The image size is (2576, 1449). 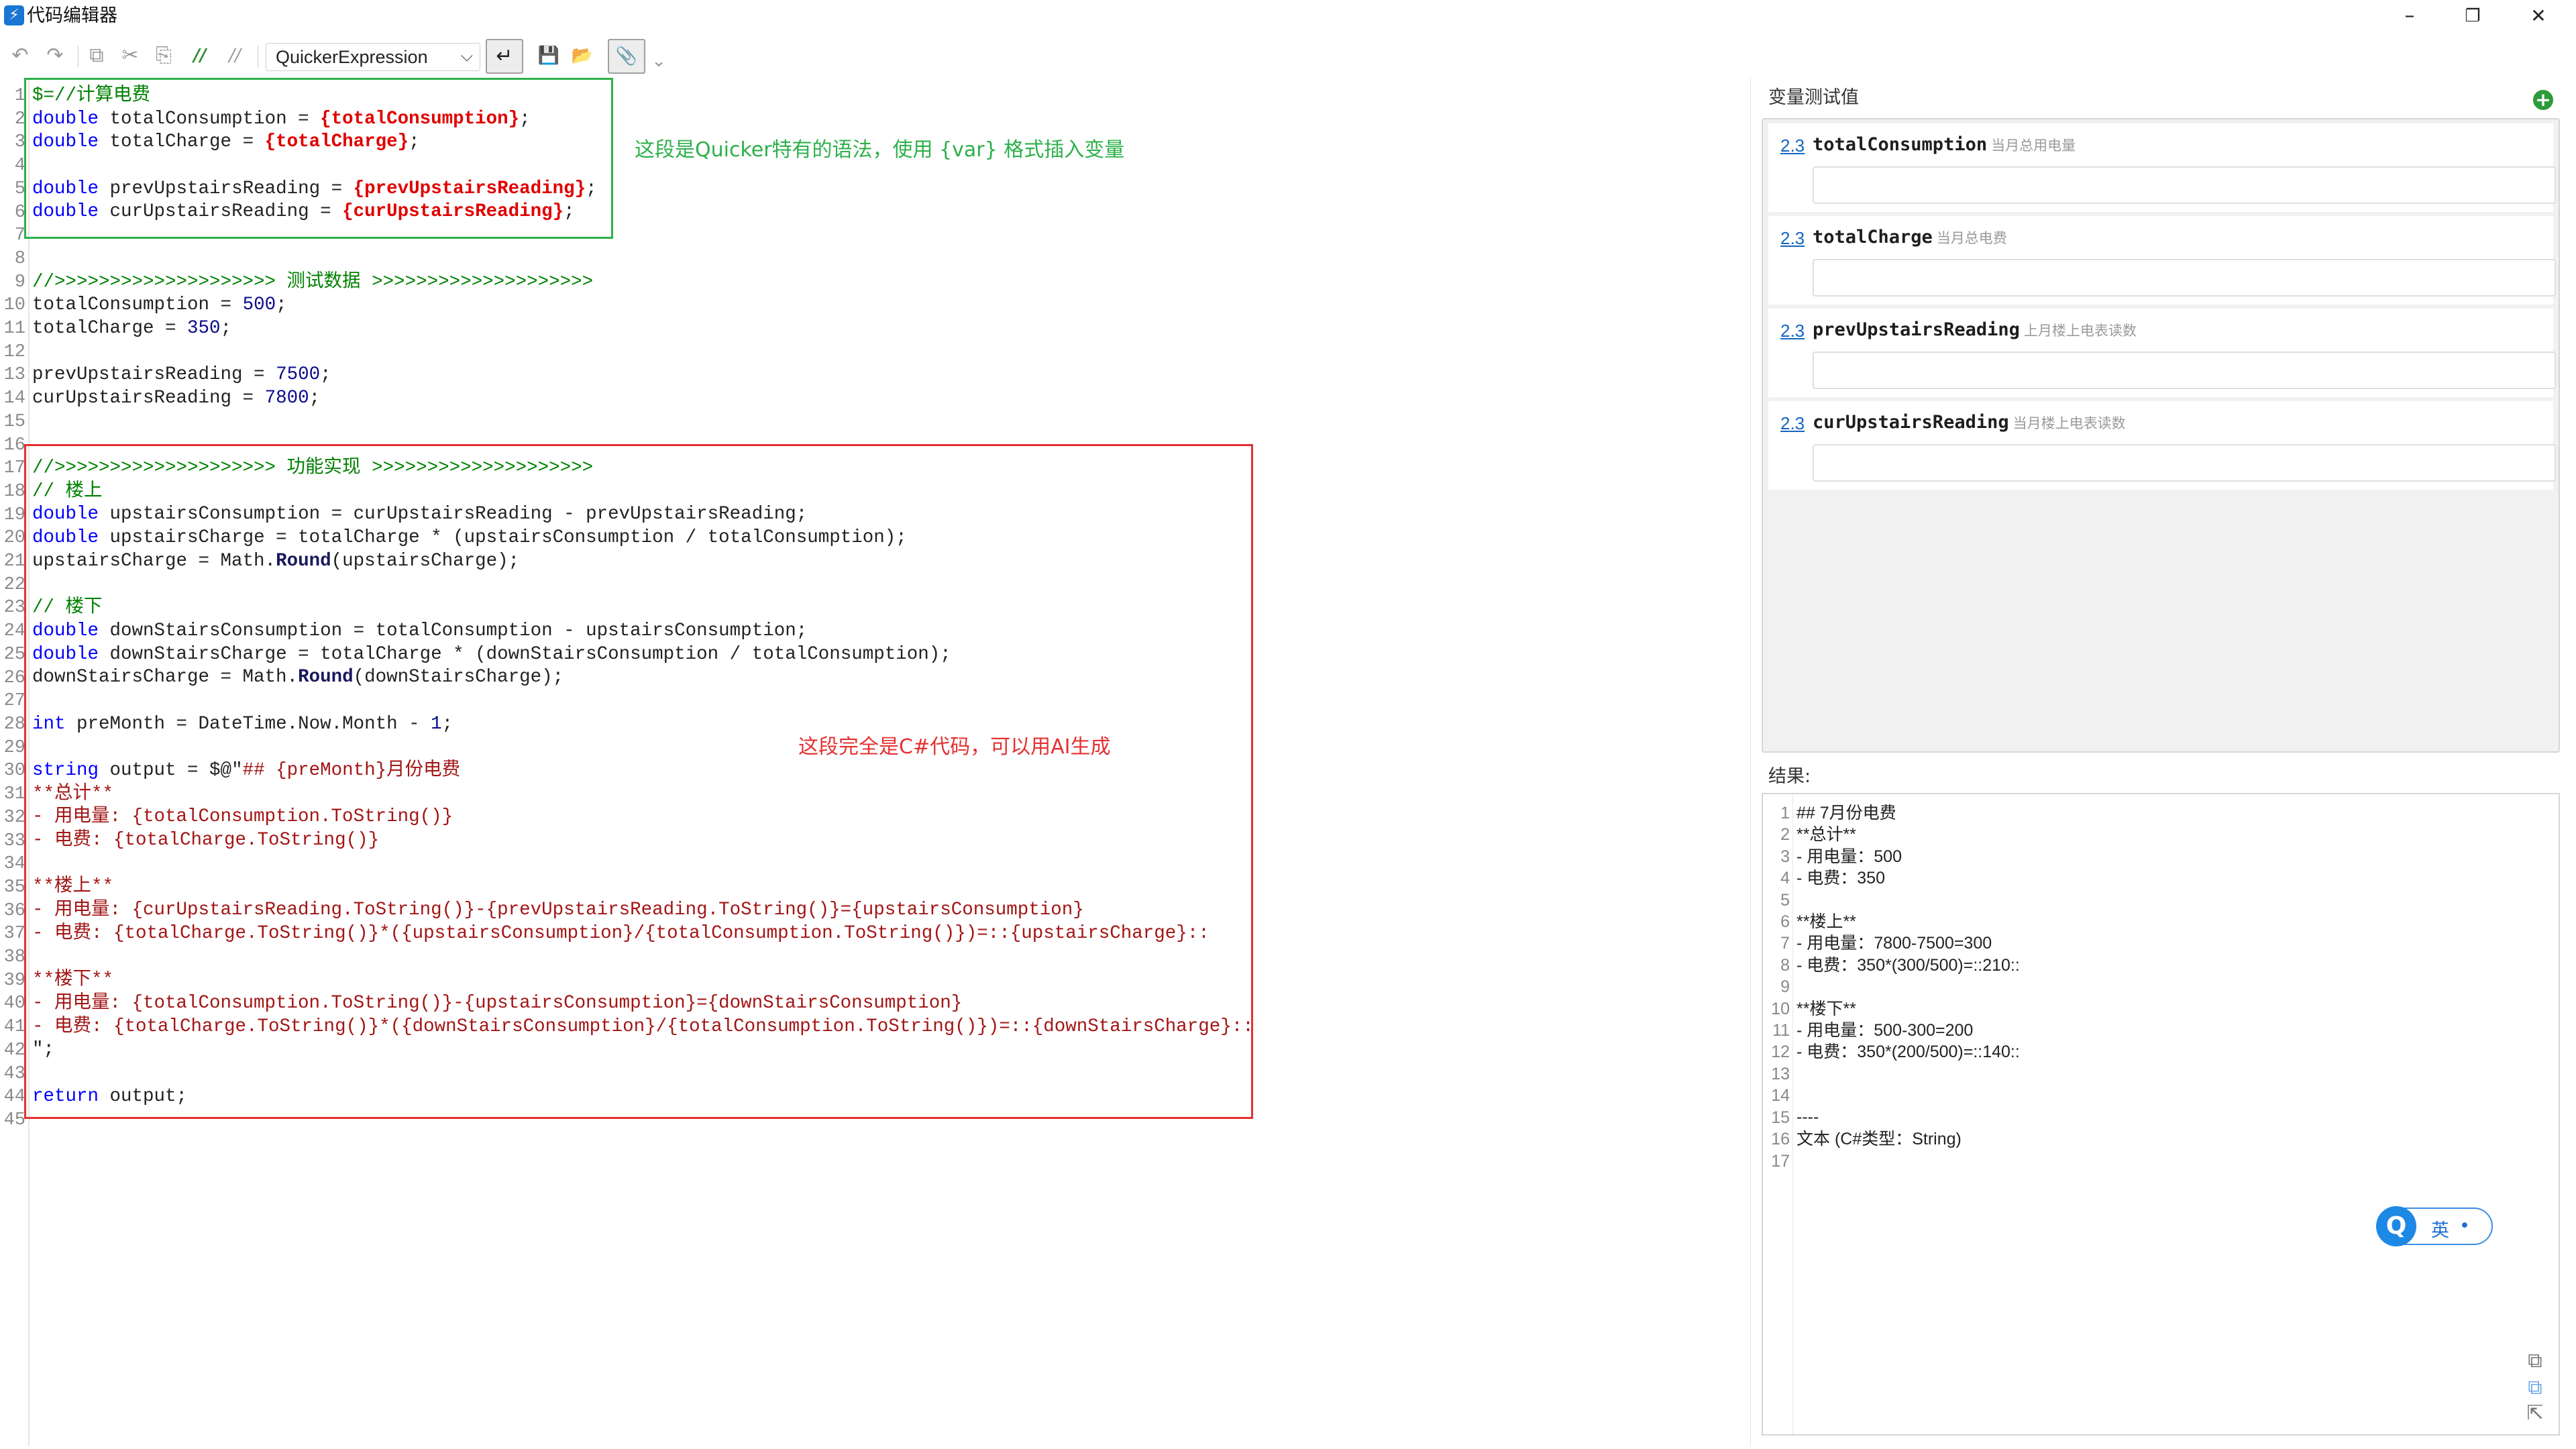 I want to click on variable-description: 当月楼上电表读数, so click(x=2069, y=423).